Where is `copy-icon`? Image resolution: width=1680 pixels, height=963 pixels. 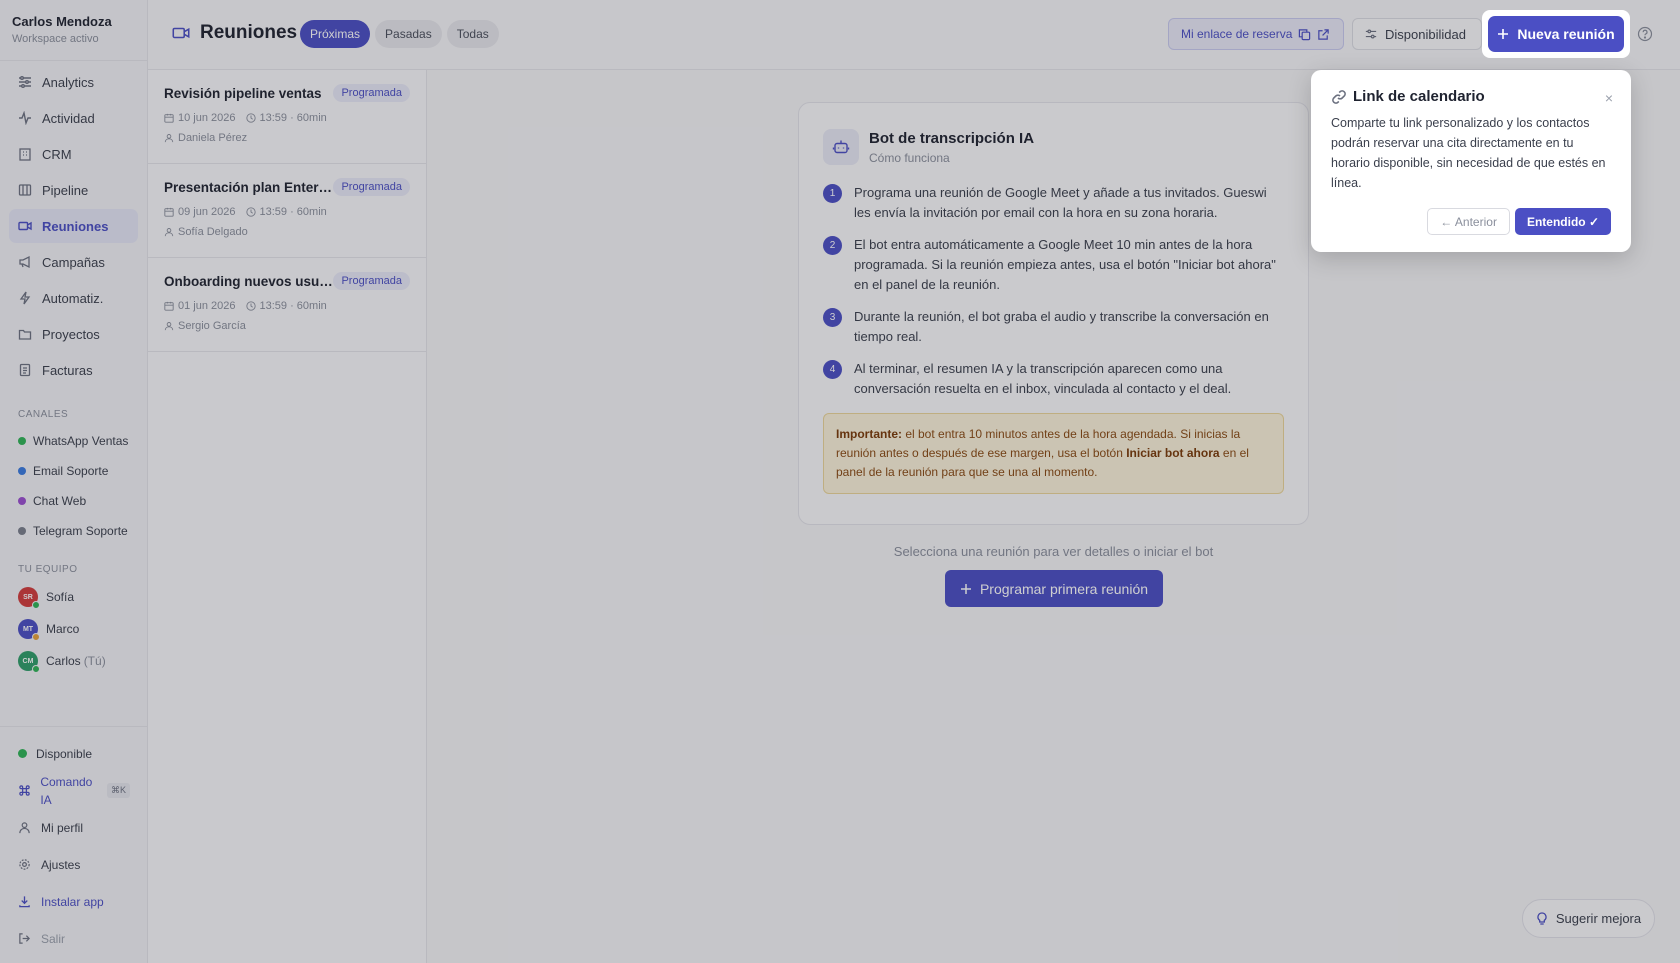 copy-icon is located at coordinates (1304, 34).